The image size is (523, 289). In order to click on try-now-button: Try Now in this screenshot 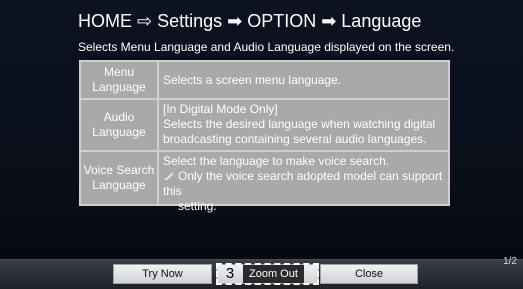, I will do `click(162, 274)`.